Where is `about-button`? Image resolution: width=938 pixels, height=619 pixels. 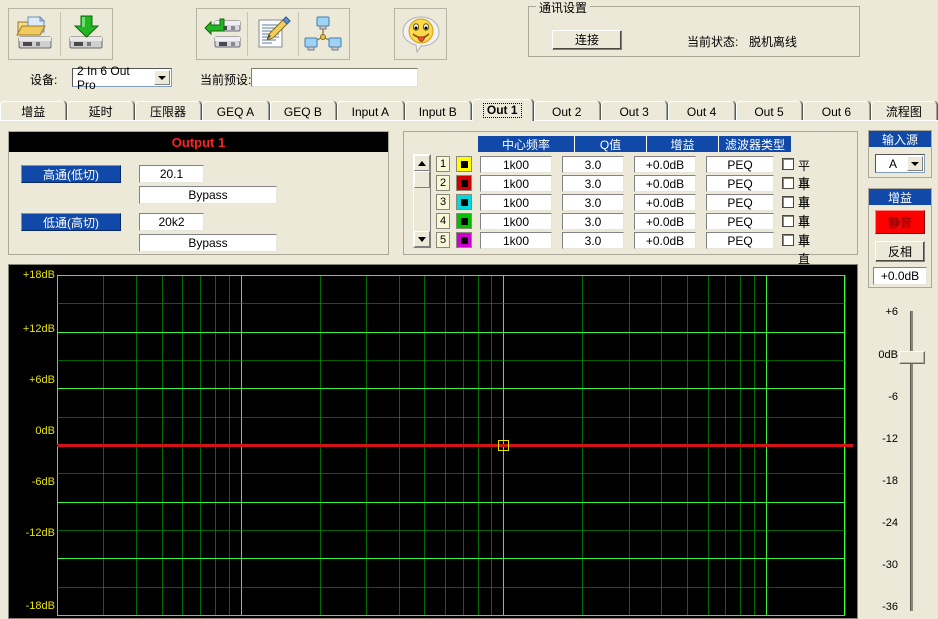
about-button is located at coordinates (420, 34).